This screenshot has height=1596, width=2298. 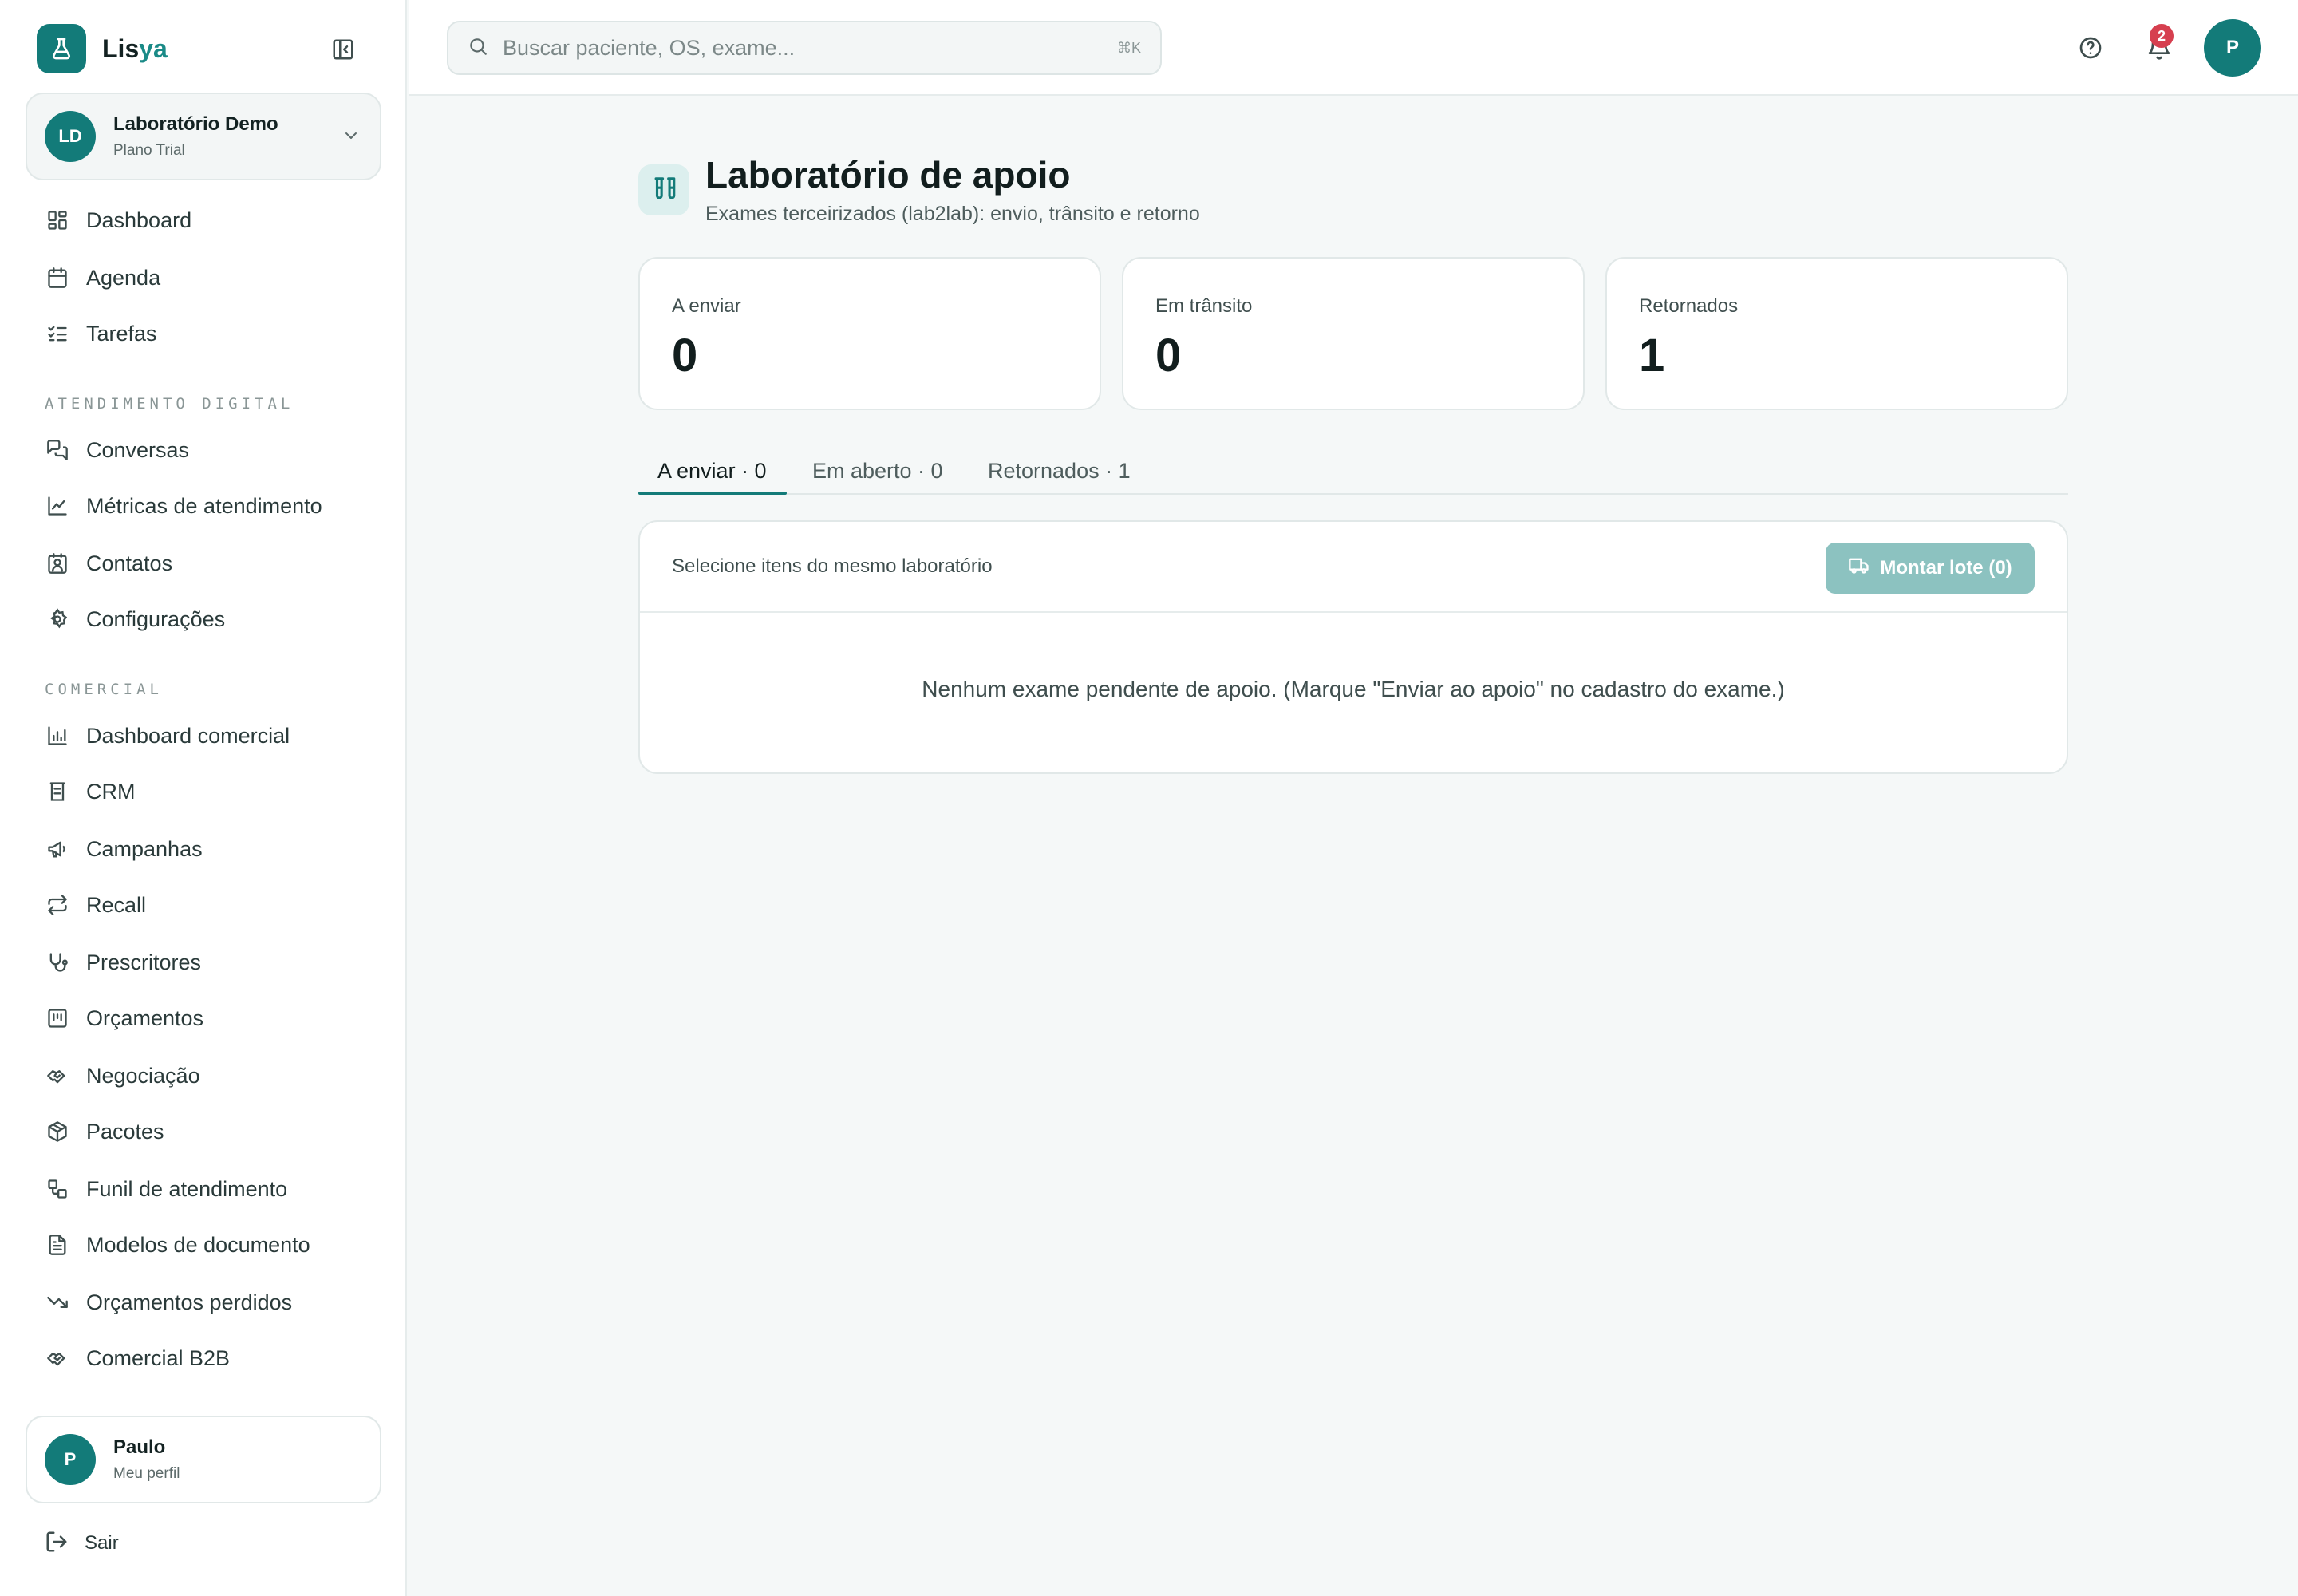 I want to click on nav-item-agenda: Agenda, so click(x=102, y=277).